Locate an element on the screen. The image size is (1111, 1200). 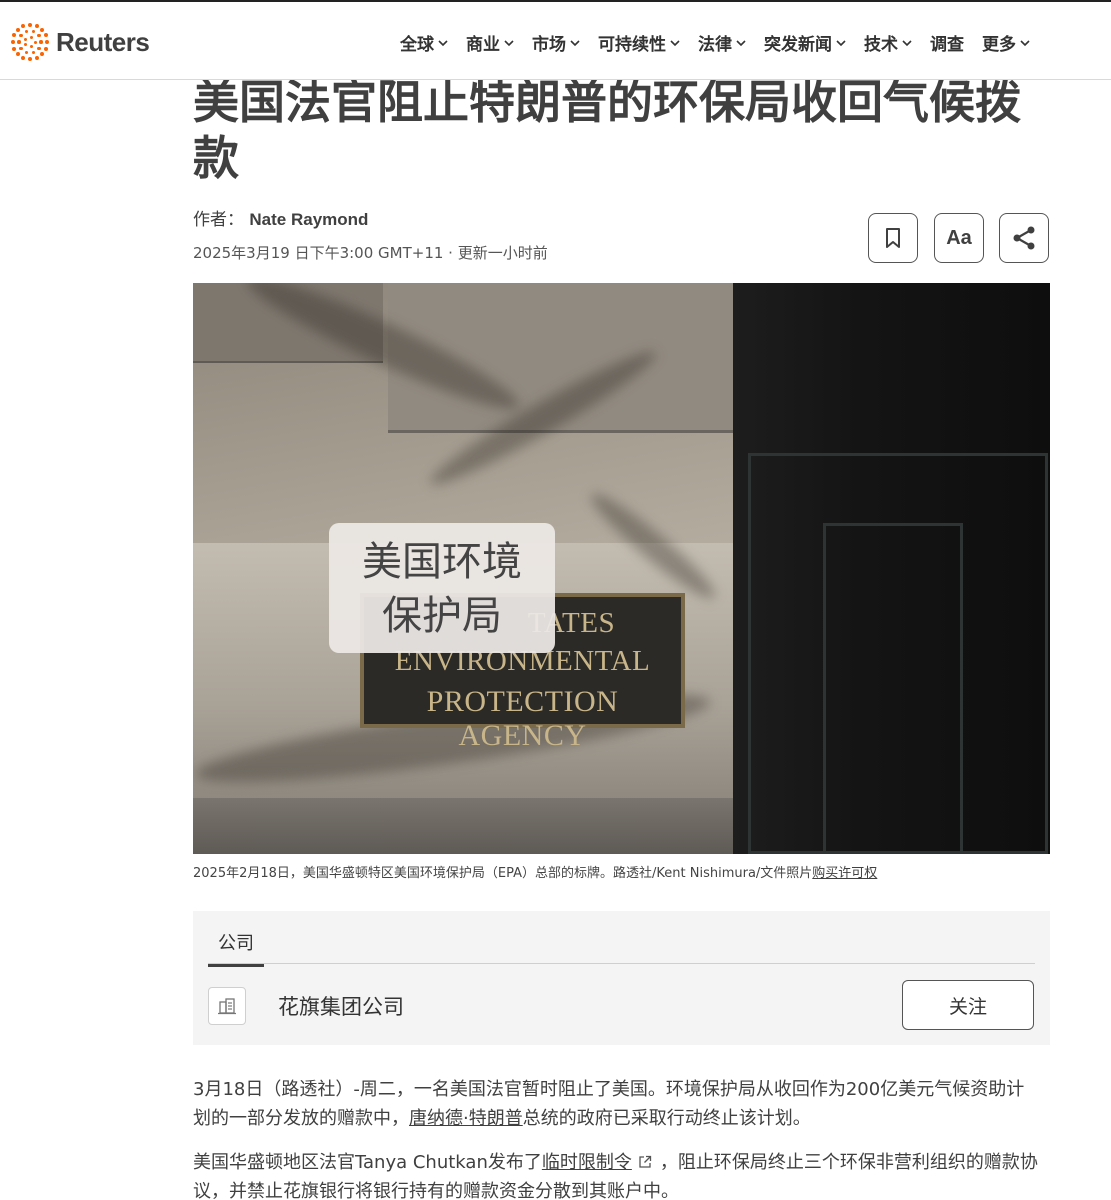
donald-trump-link: 唐纳德·特朗普 is located at coordinates (466, 1118).